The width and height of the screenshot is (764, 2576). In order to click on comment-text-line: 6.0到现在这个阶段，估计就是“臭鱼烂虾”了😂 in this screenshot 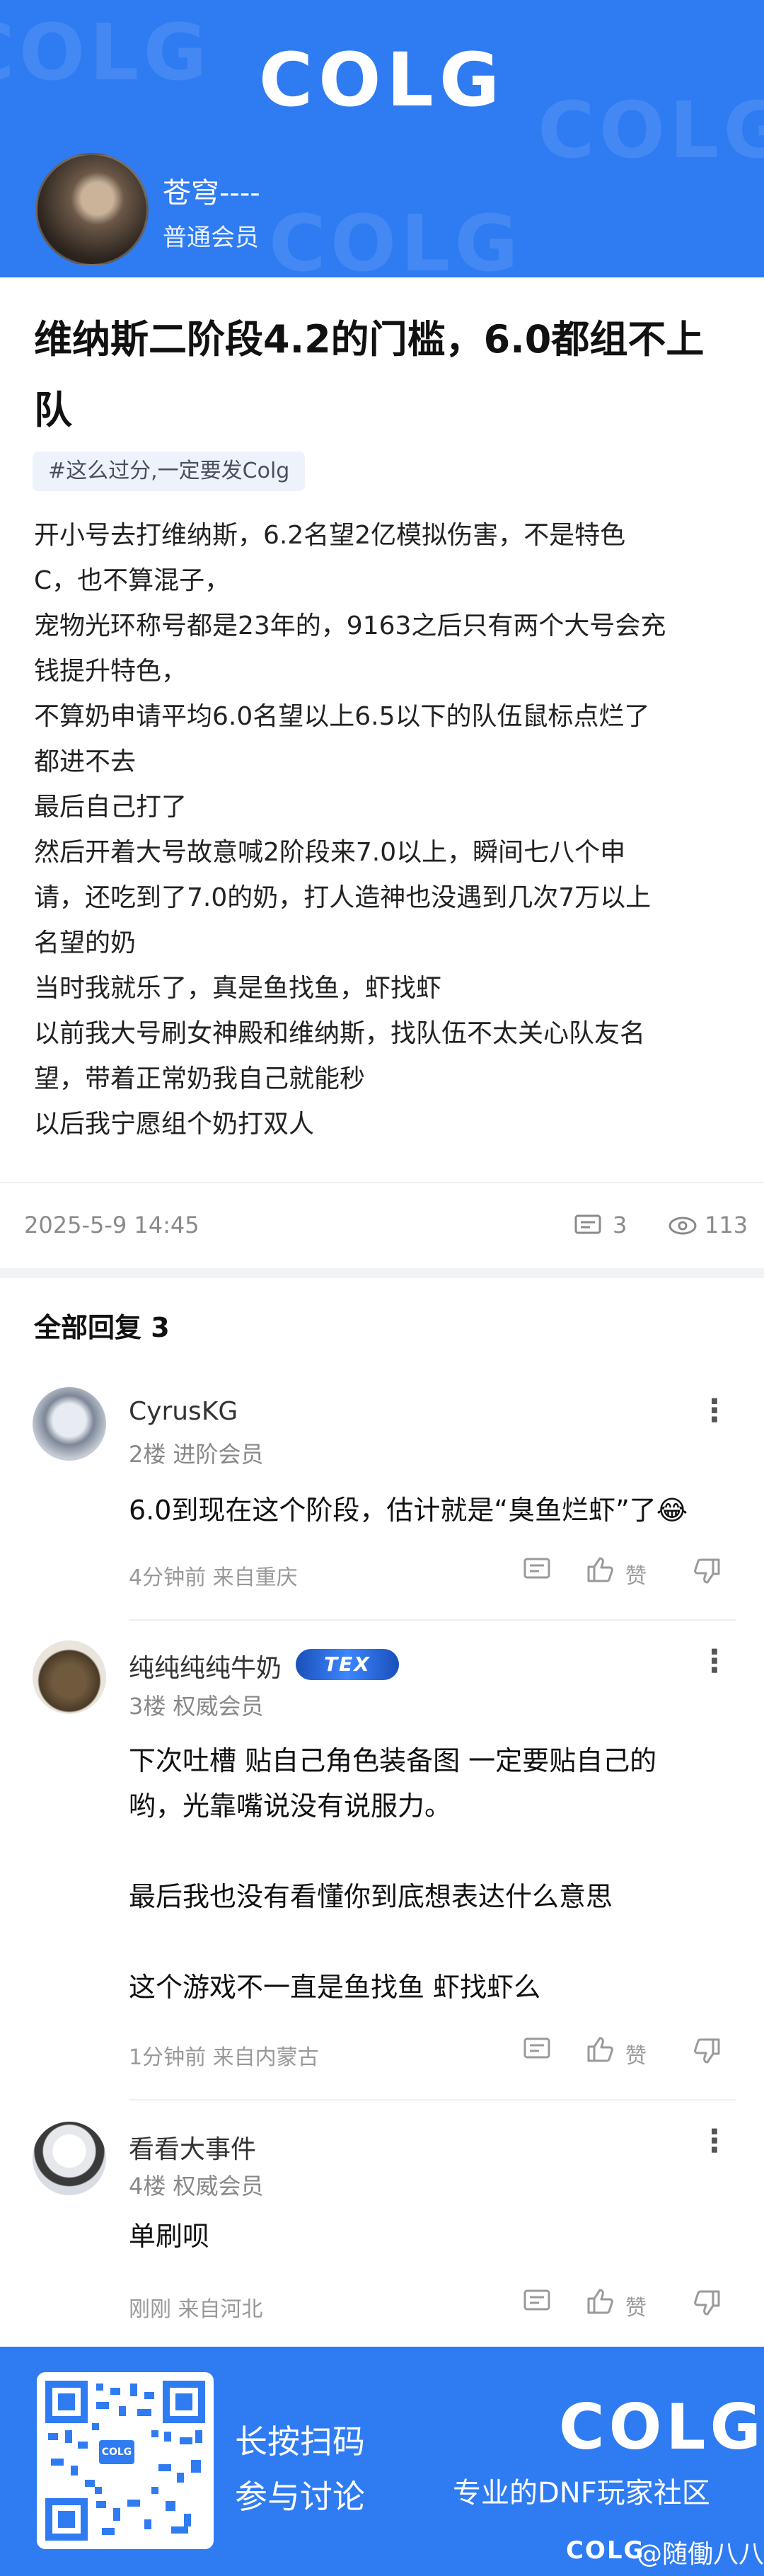, I will do `click(408, 1510)`.